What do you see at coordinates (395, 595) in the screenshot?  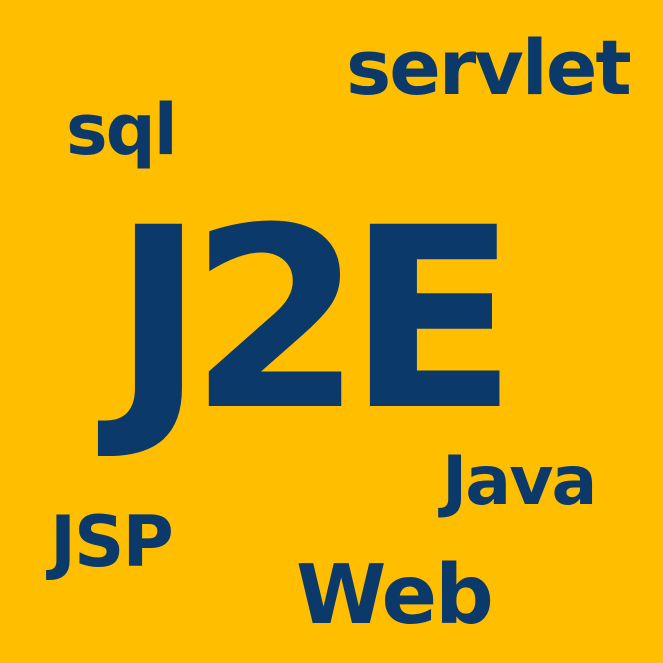 I see `word-web: Web` at bounding box center [395, 595].